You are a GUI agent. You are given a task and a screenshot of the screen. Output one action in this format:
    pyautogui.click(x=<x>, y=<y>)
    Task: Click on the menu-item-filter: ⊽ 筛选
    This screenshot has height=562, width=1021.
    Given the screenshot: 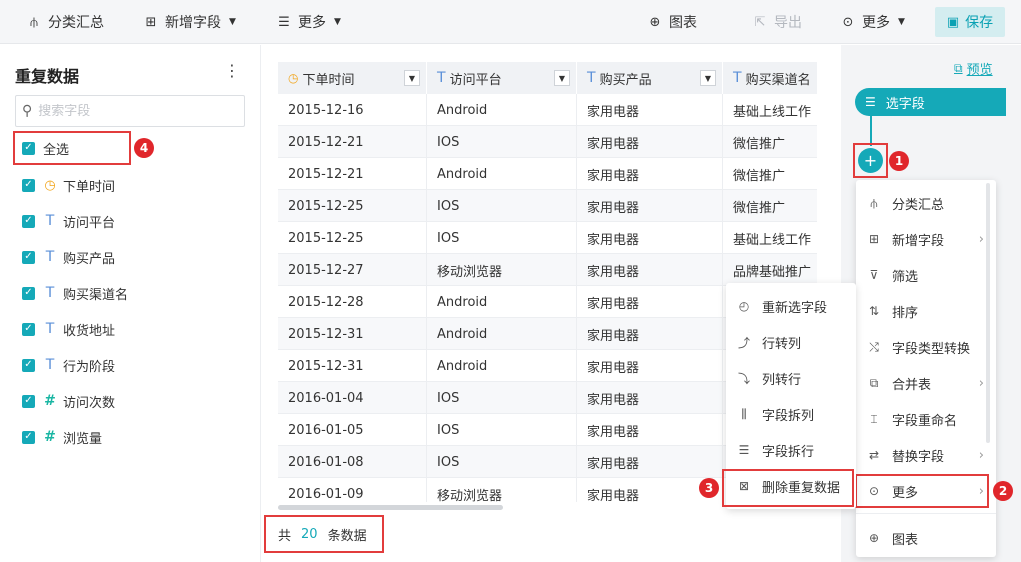 What is the action you would take?
    pyautogui.click(x=892, y=275)
    